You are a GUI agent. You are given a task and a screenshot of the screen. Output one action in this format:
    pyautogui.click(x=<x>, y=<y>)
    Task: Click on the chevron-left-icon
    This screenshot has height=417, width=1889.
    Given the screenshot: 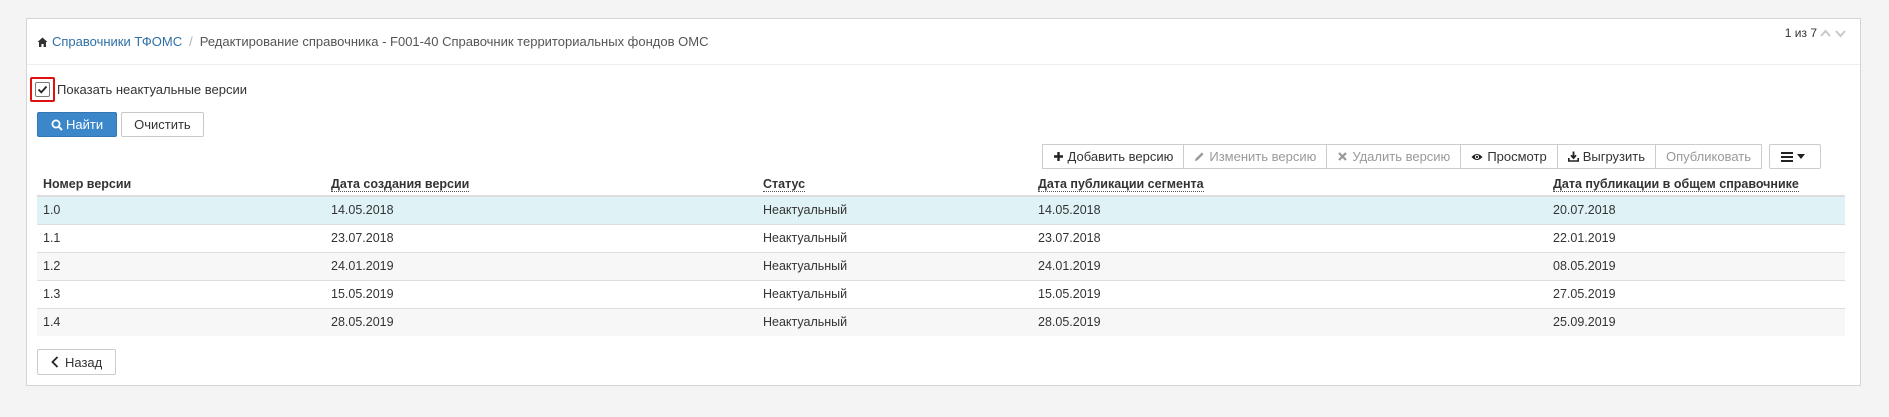 What is the action you would take?
    pyautogui.click(x=55, y=362)
    